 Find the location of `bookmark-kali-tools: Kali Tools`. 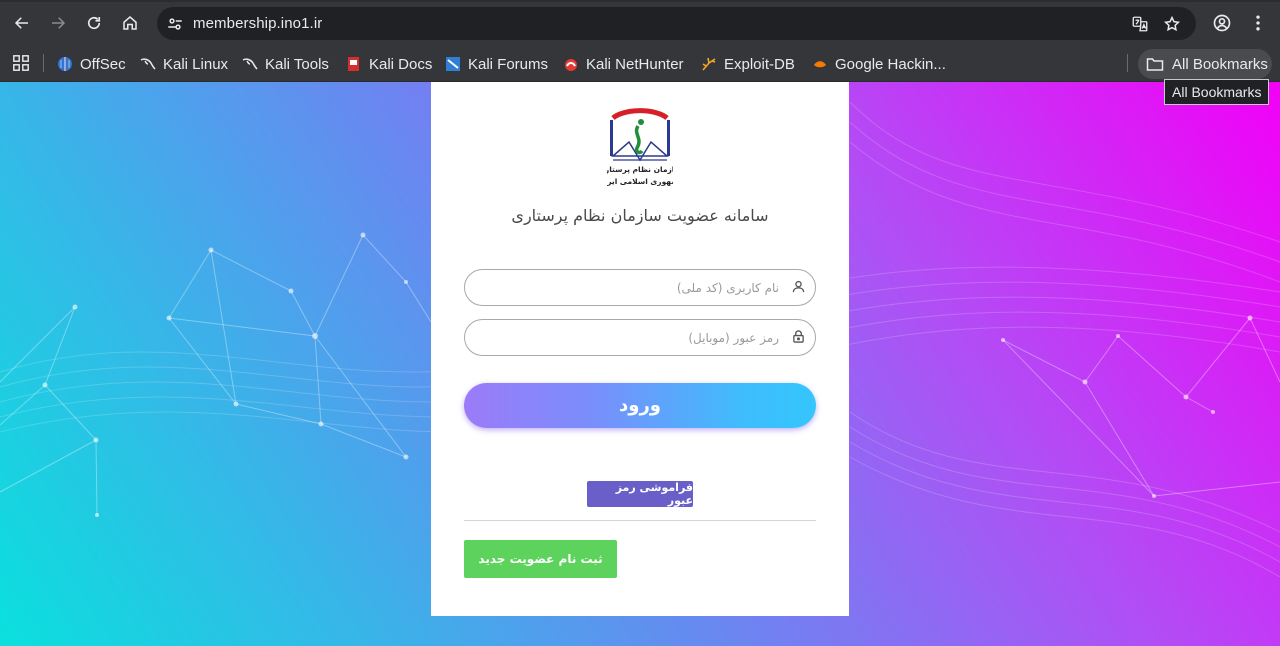

bookmark-kali-tools: Kali Tools is located at coordinates (285, 64).